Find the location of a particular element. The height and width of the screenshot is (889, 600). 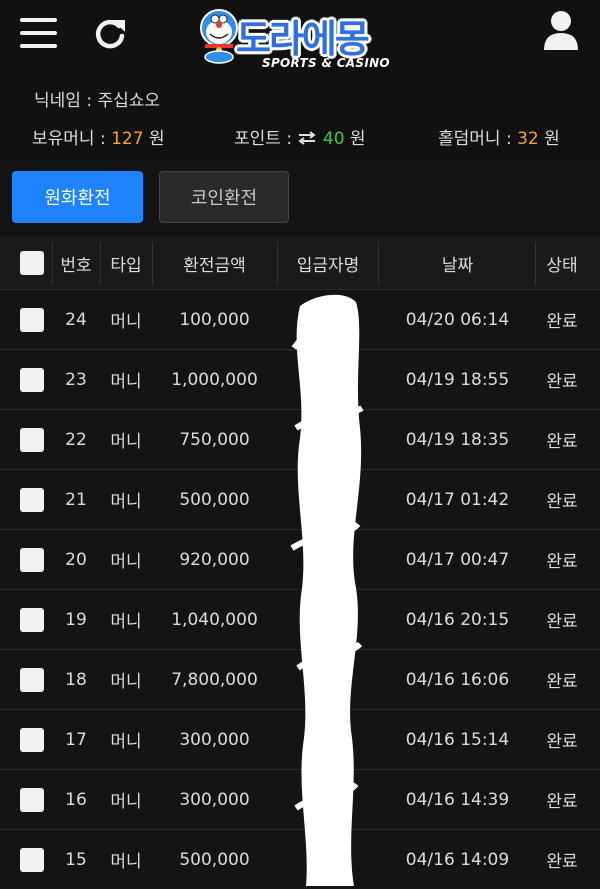

logo-text: 도라에몽 is located at coordinates (303, 39).